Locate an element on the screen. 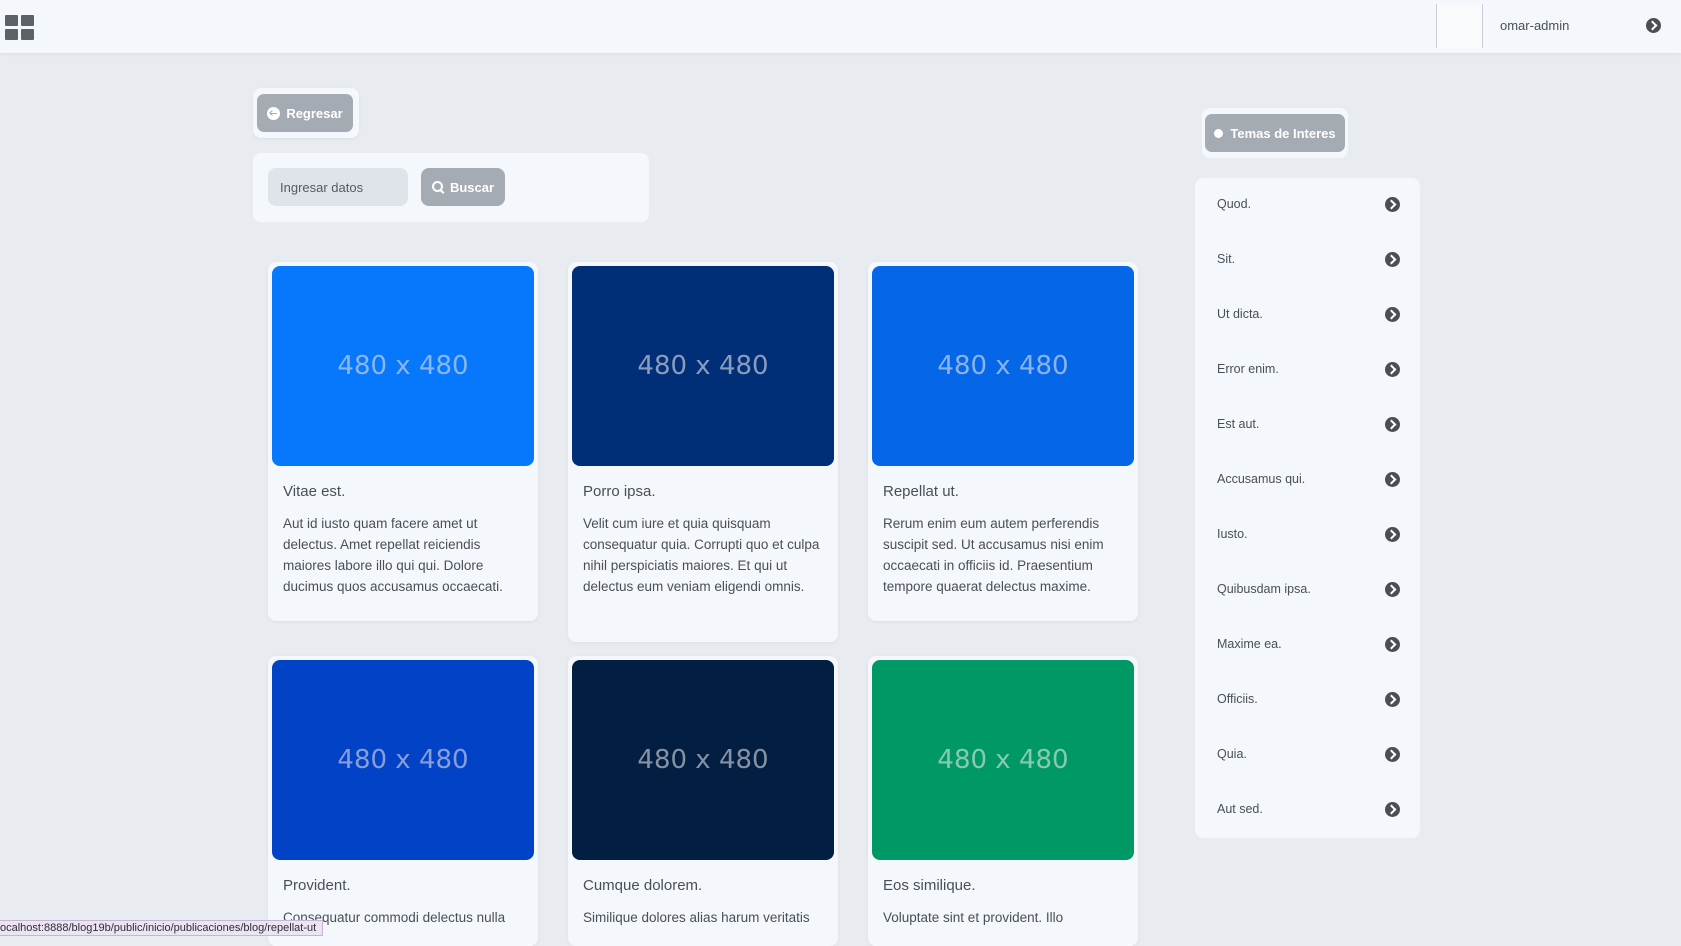 The height and width of the screenshot is (946, 1681). user-menu-chevron-icon is located at coordinates (1653, 25).